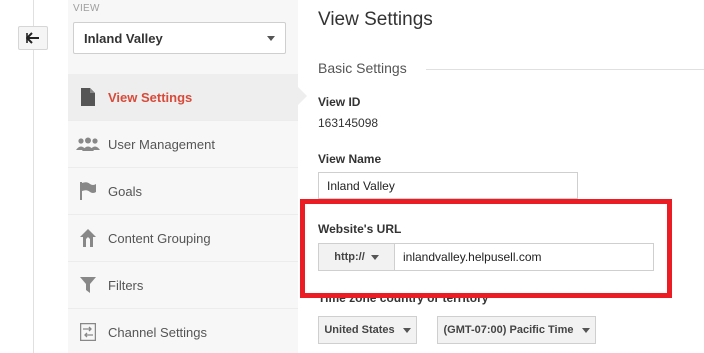 The image size is (704, 353). What do you see at coordinates (88, 238) in the screenshot?
I see `grouping-icon` at bounding box center [88, 238].